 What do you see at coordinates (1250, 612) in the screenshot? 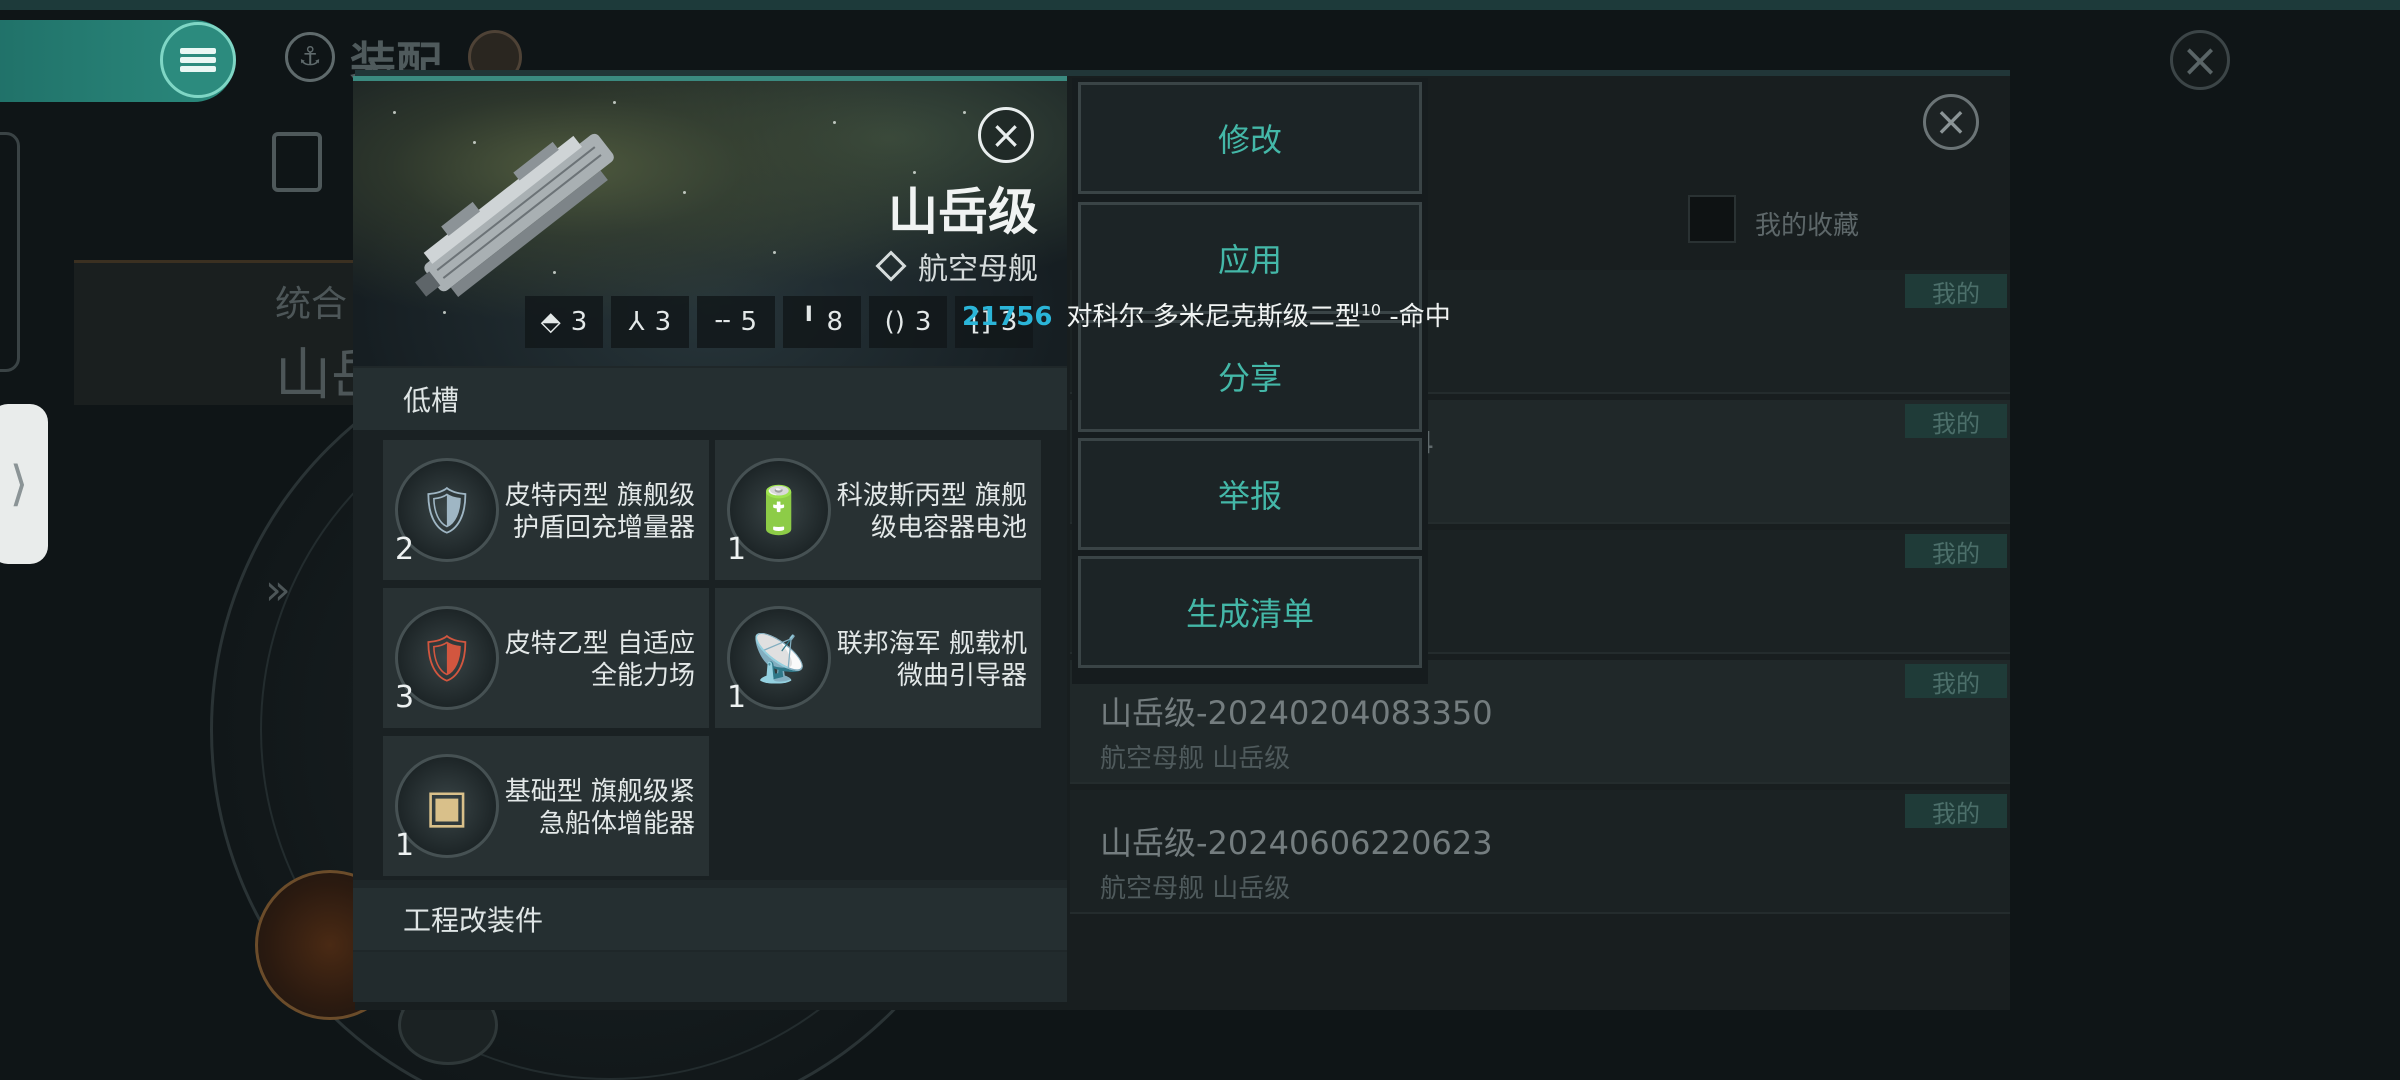
I see `generate-list-button: 生成清单` at bounding box center [1250, 612].